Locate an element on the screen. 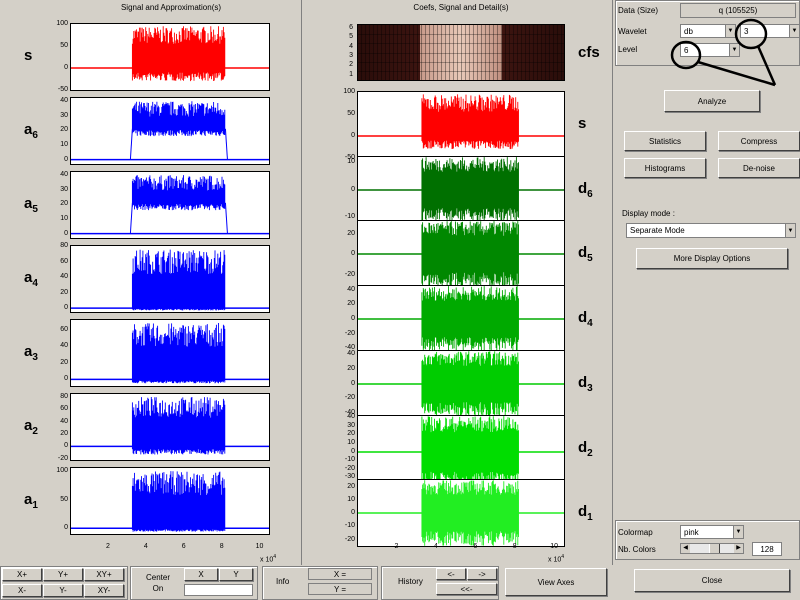  cfs-level-tick: 4 is located at coordinates (351, 46).